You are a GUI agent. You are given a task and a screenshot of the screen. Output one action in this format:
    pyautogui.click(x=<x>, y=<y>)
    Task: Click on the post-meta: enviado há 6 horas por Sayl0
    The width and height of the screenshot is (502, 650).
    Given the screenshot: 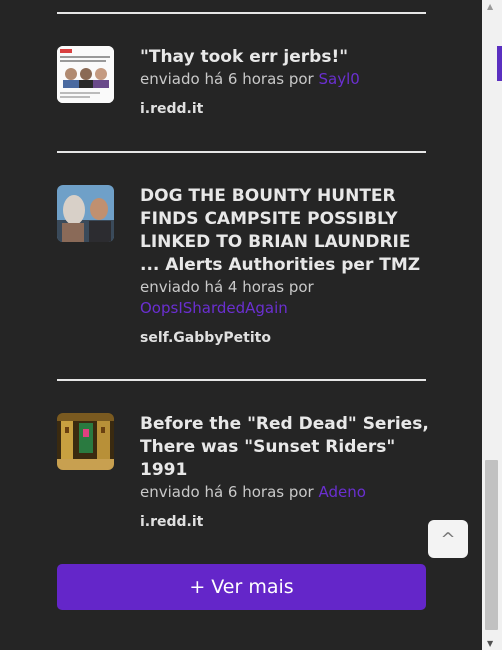 What is the action you would take?
    pyautogui.click(x=285, y=79)
    